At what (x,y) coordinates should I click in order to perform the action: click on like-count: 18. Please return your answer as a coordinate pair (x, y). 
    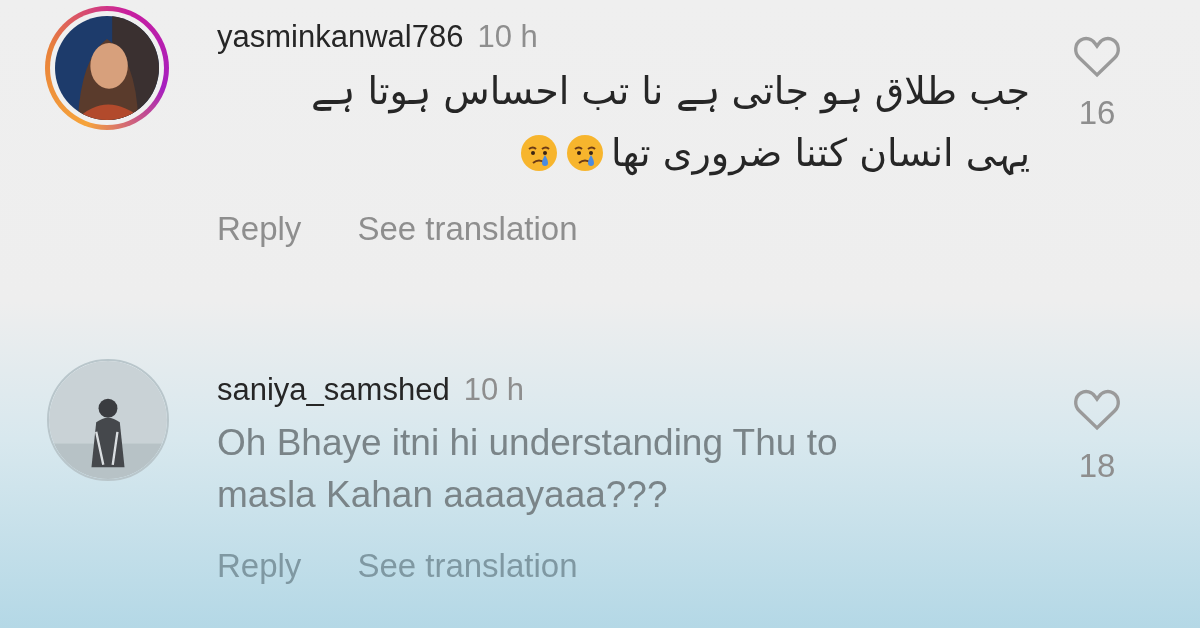
    Looking at the image, I should click on (1097, 466).